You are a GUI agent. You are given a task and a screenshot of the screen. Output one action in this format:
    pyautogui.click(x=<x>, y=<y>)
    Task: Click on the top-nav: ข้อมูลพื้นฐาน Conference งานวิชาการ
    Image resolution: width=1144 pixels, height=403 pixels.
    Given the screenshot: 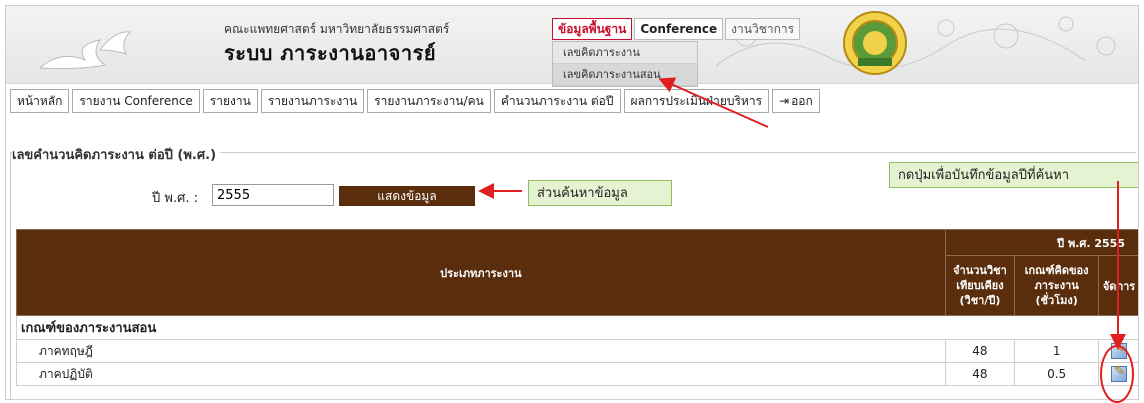 What is the action you would take?
    pyautogui.click(x=677, y=29)
    